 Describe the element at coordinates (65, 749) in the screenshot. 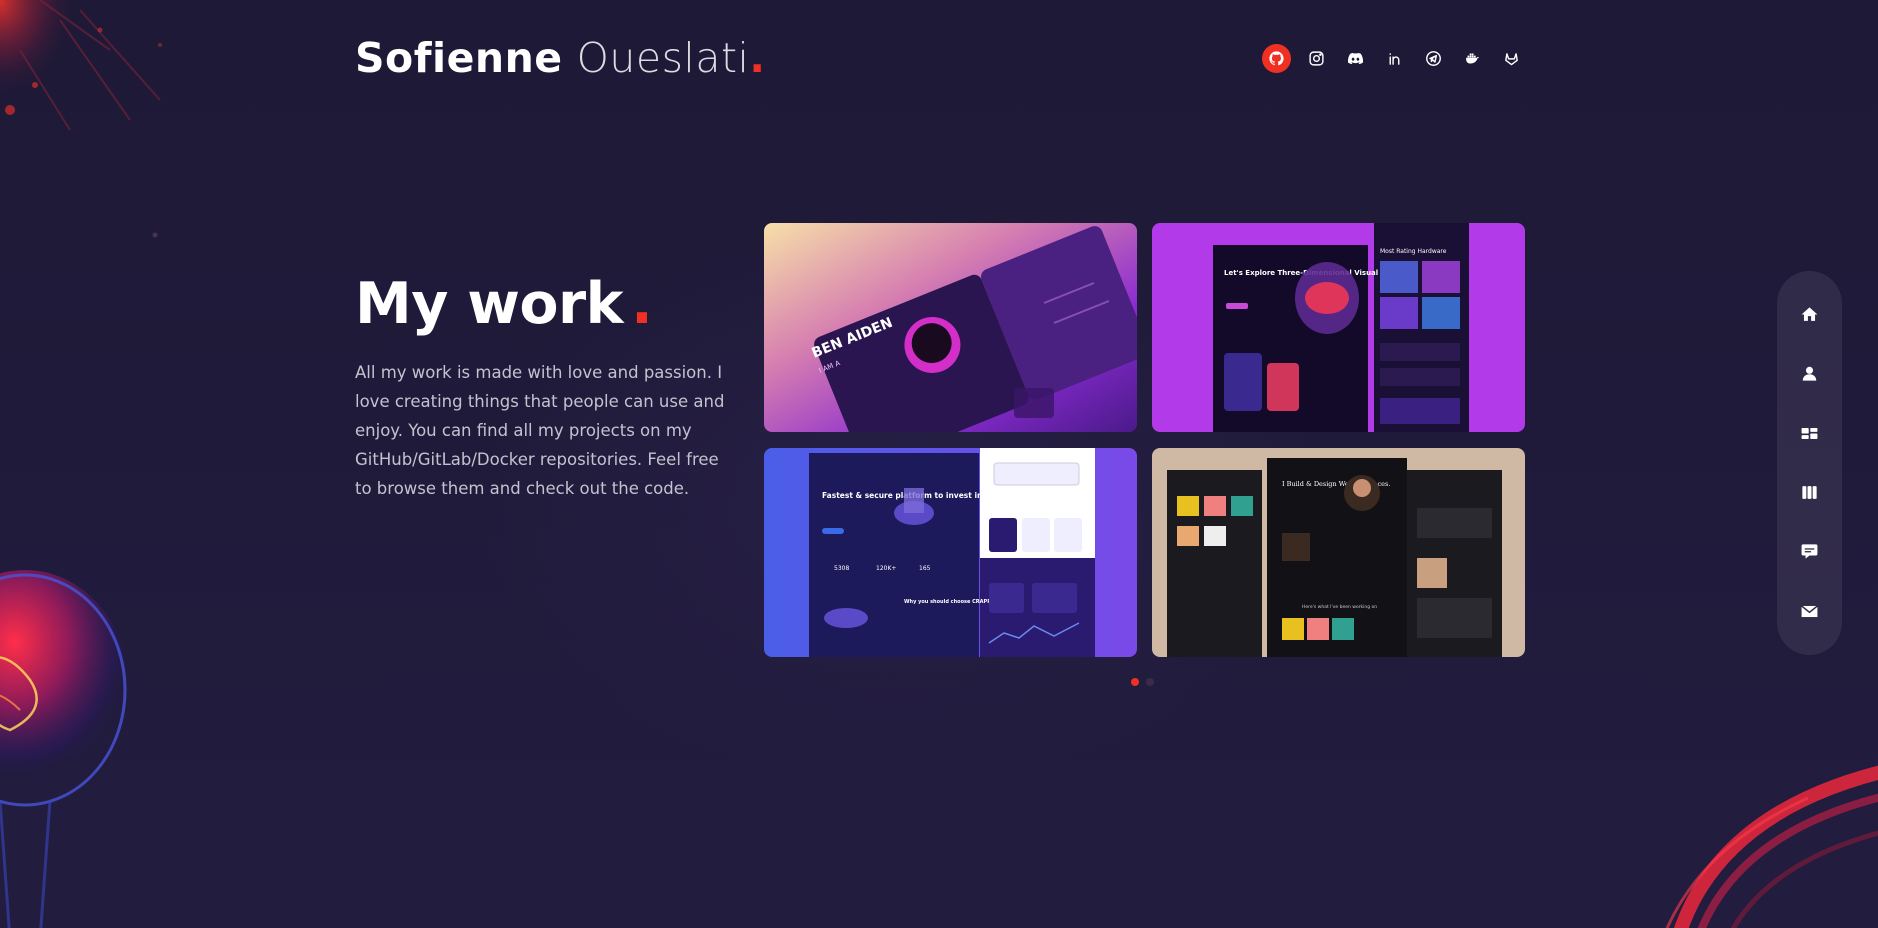

I see `lightbulb-decoration` at that location.